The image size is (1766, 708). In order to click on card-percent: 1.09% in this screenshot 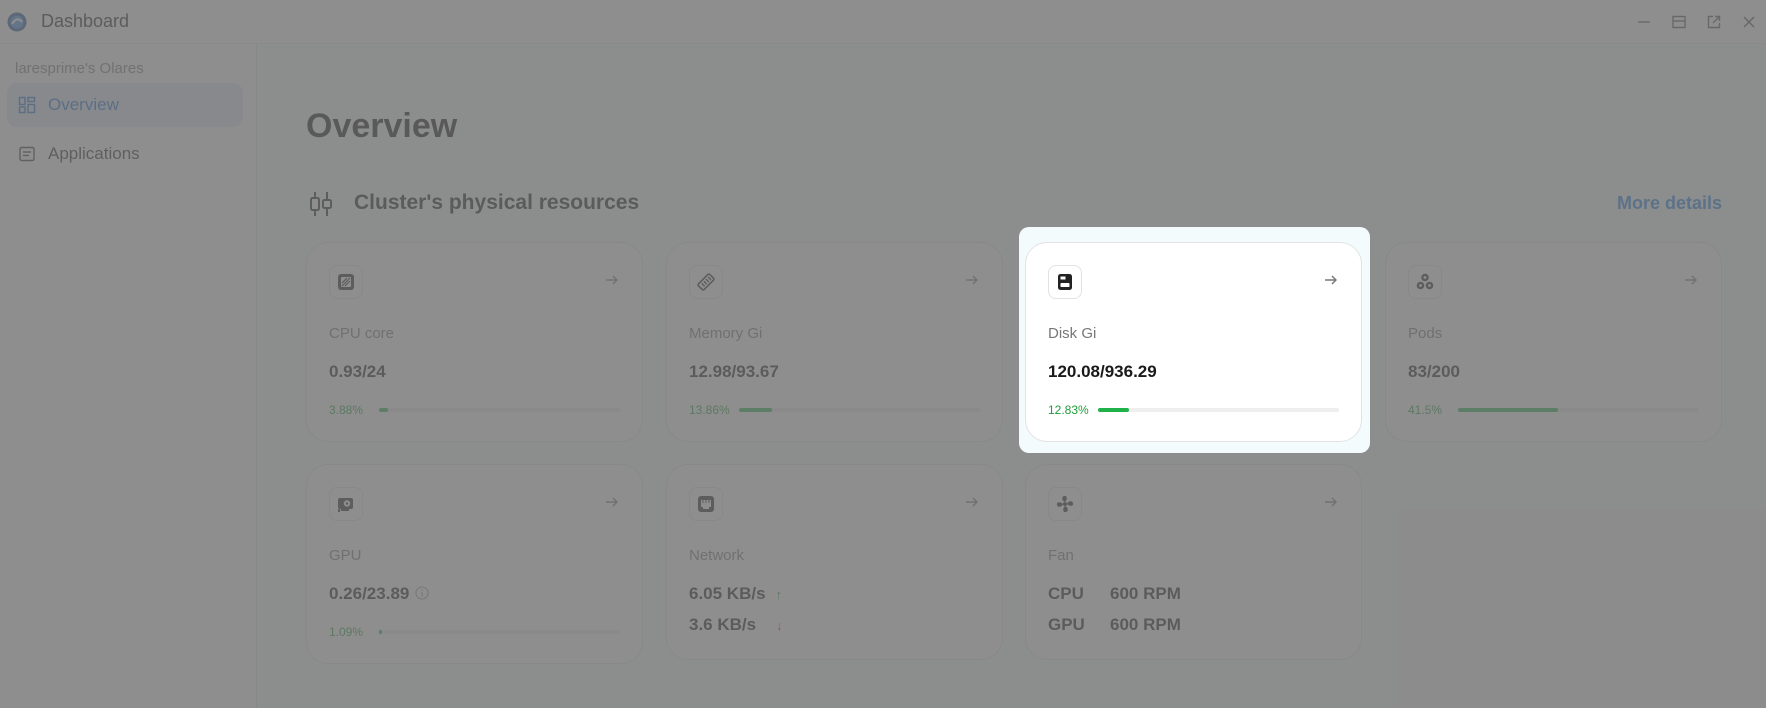, I will do `click(346, 632)`.